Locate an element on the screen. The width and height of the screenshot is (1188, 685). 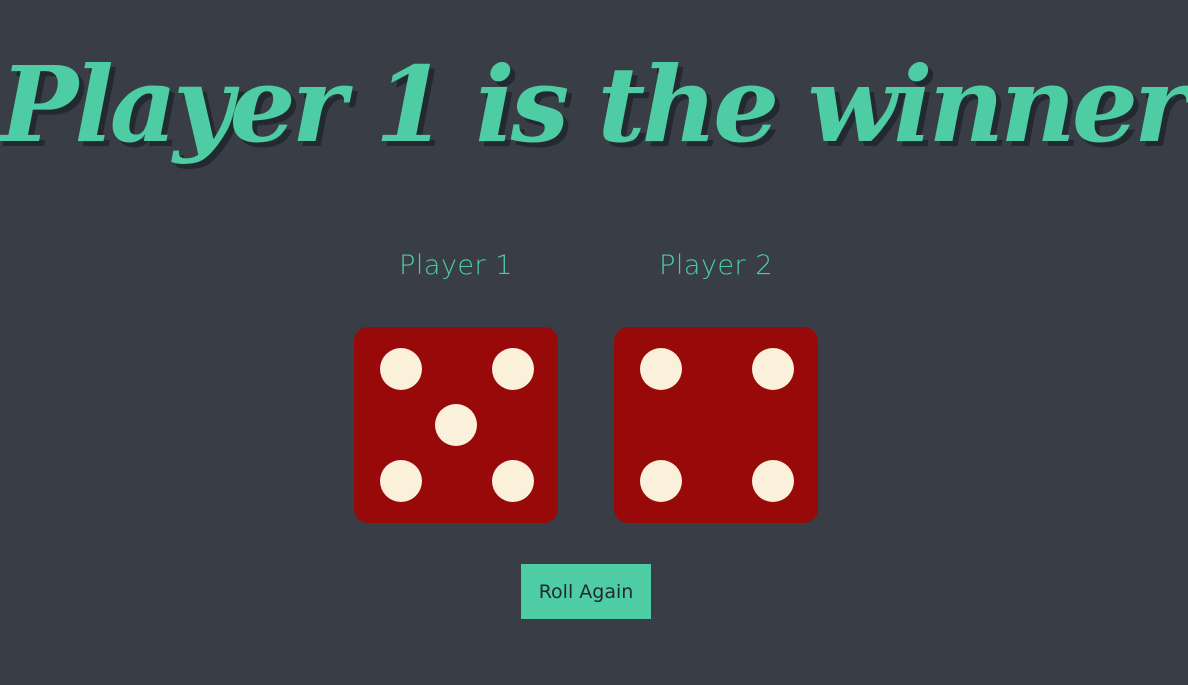
player-2-die is located at coordinates (716, 425).